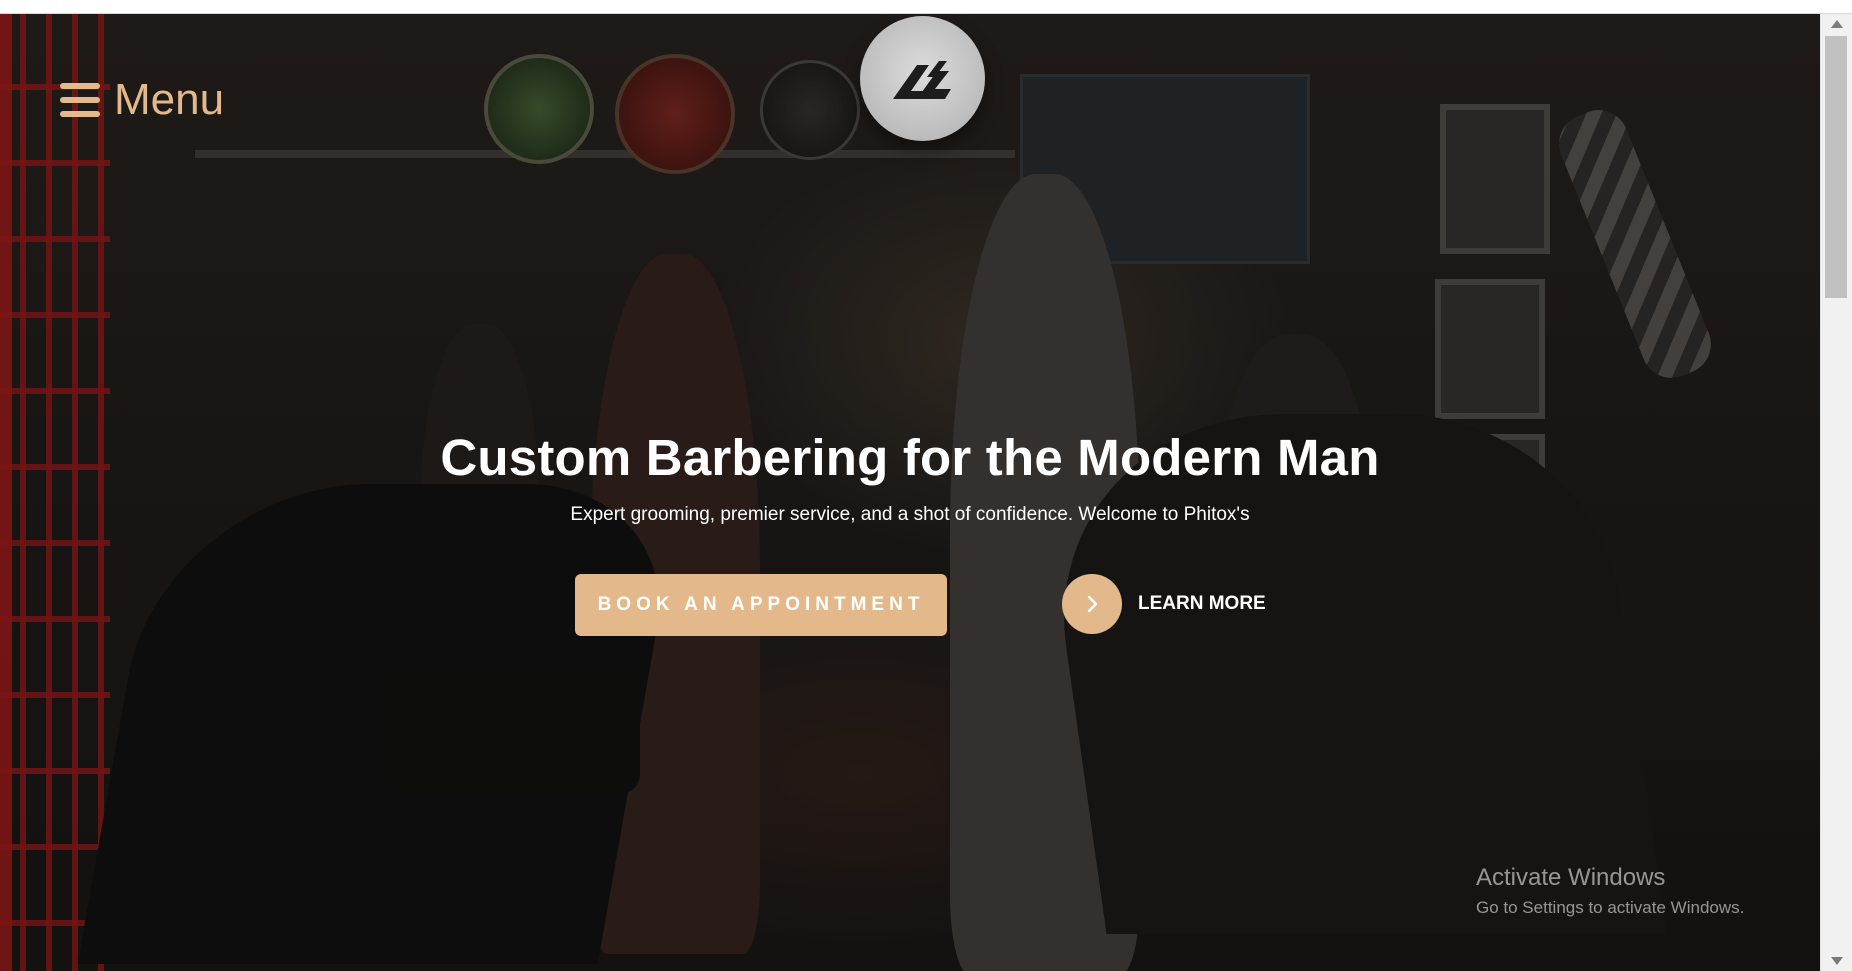 Image resolution: width=1852 pixels, height=971 pixels. I want to click on learn-more-link: LEARN MORE, so click(1164, 604).